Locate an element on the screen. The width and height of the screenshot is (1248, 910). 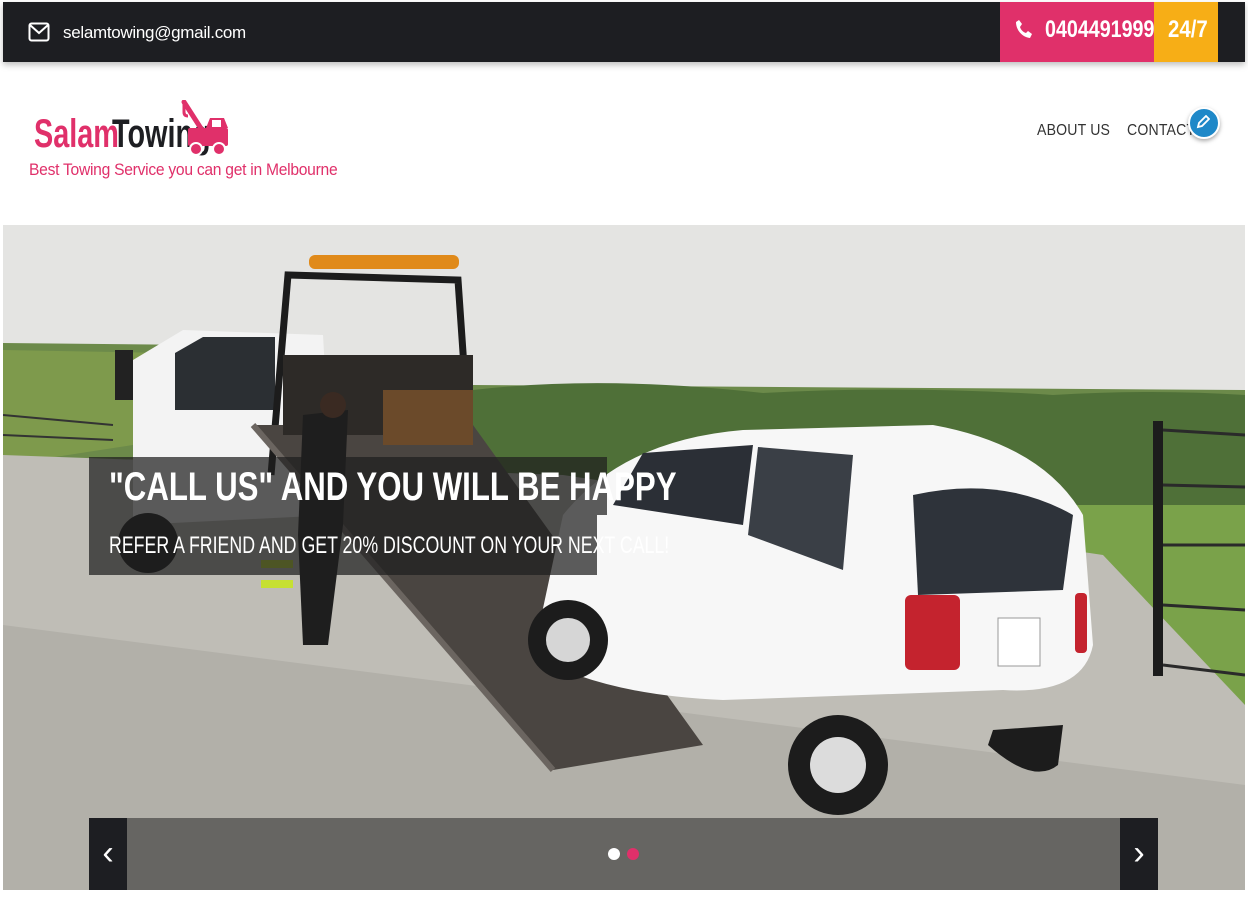
logo-text-salam: Salam is located at coordinates (76, 134).